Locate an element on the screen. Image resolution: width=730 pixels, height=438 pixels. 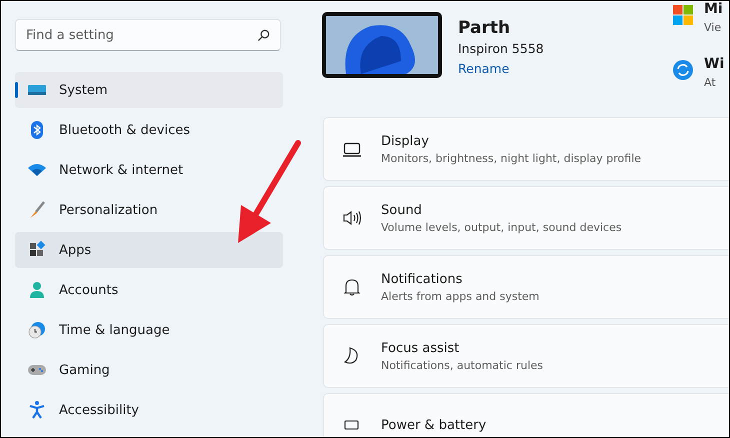
card-subtitle: Volume levels, output, input, sound devices is located at coordinates (501, 227).